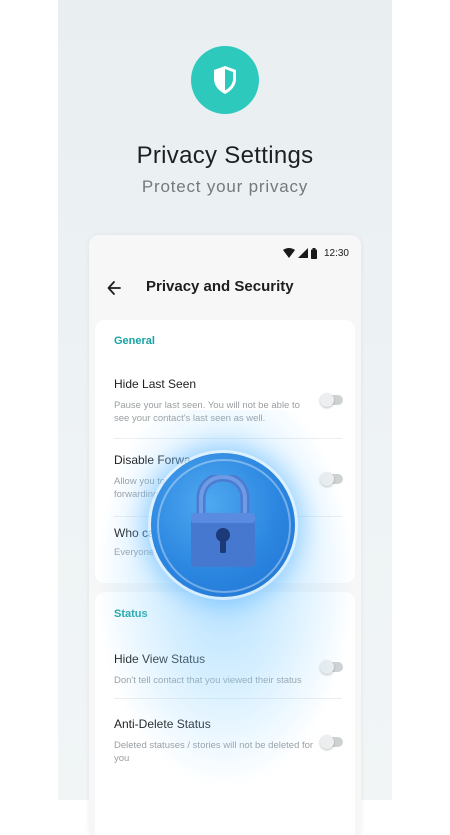  Describe the element at coordinates (288, 253) in the screenshot. I see `wifi-icon` at that location.